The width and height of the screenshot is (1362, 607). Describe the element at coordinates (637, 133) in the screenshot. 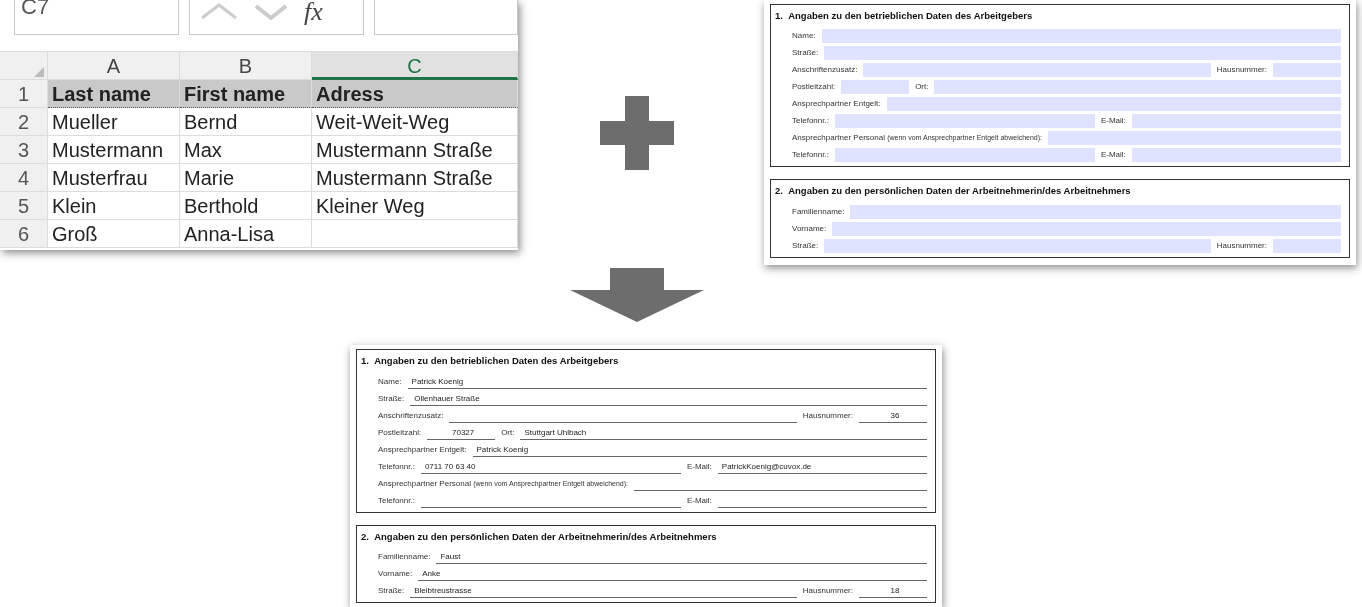

I see `plus-icon` at that location.